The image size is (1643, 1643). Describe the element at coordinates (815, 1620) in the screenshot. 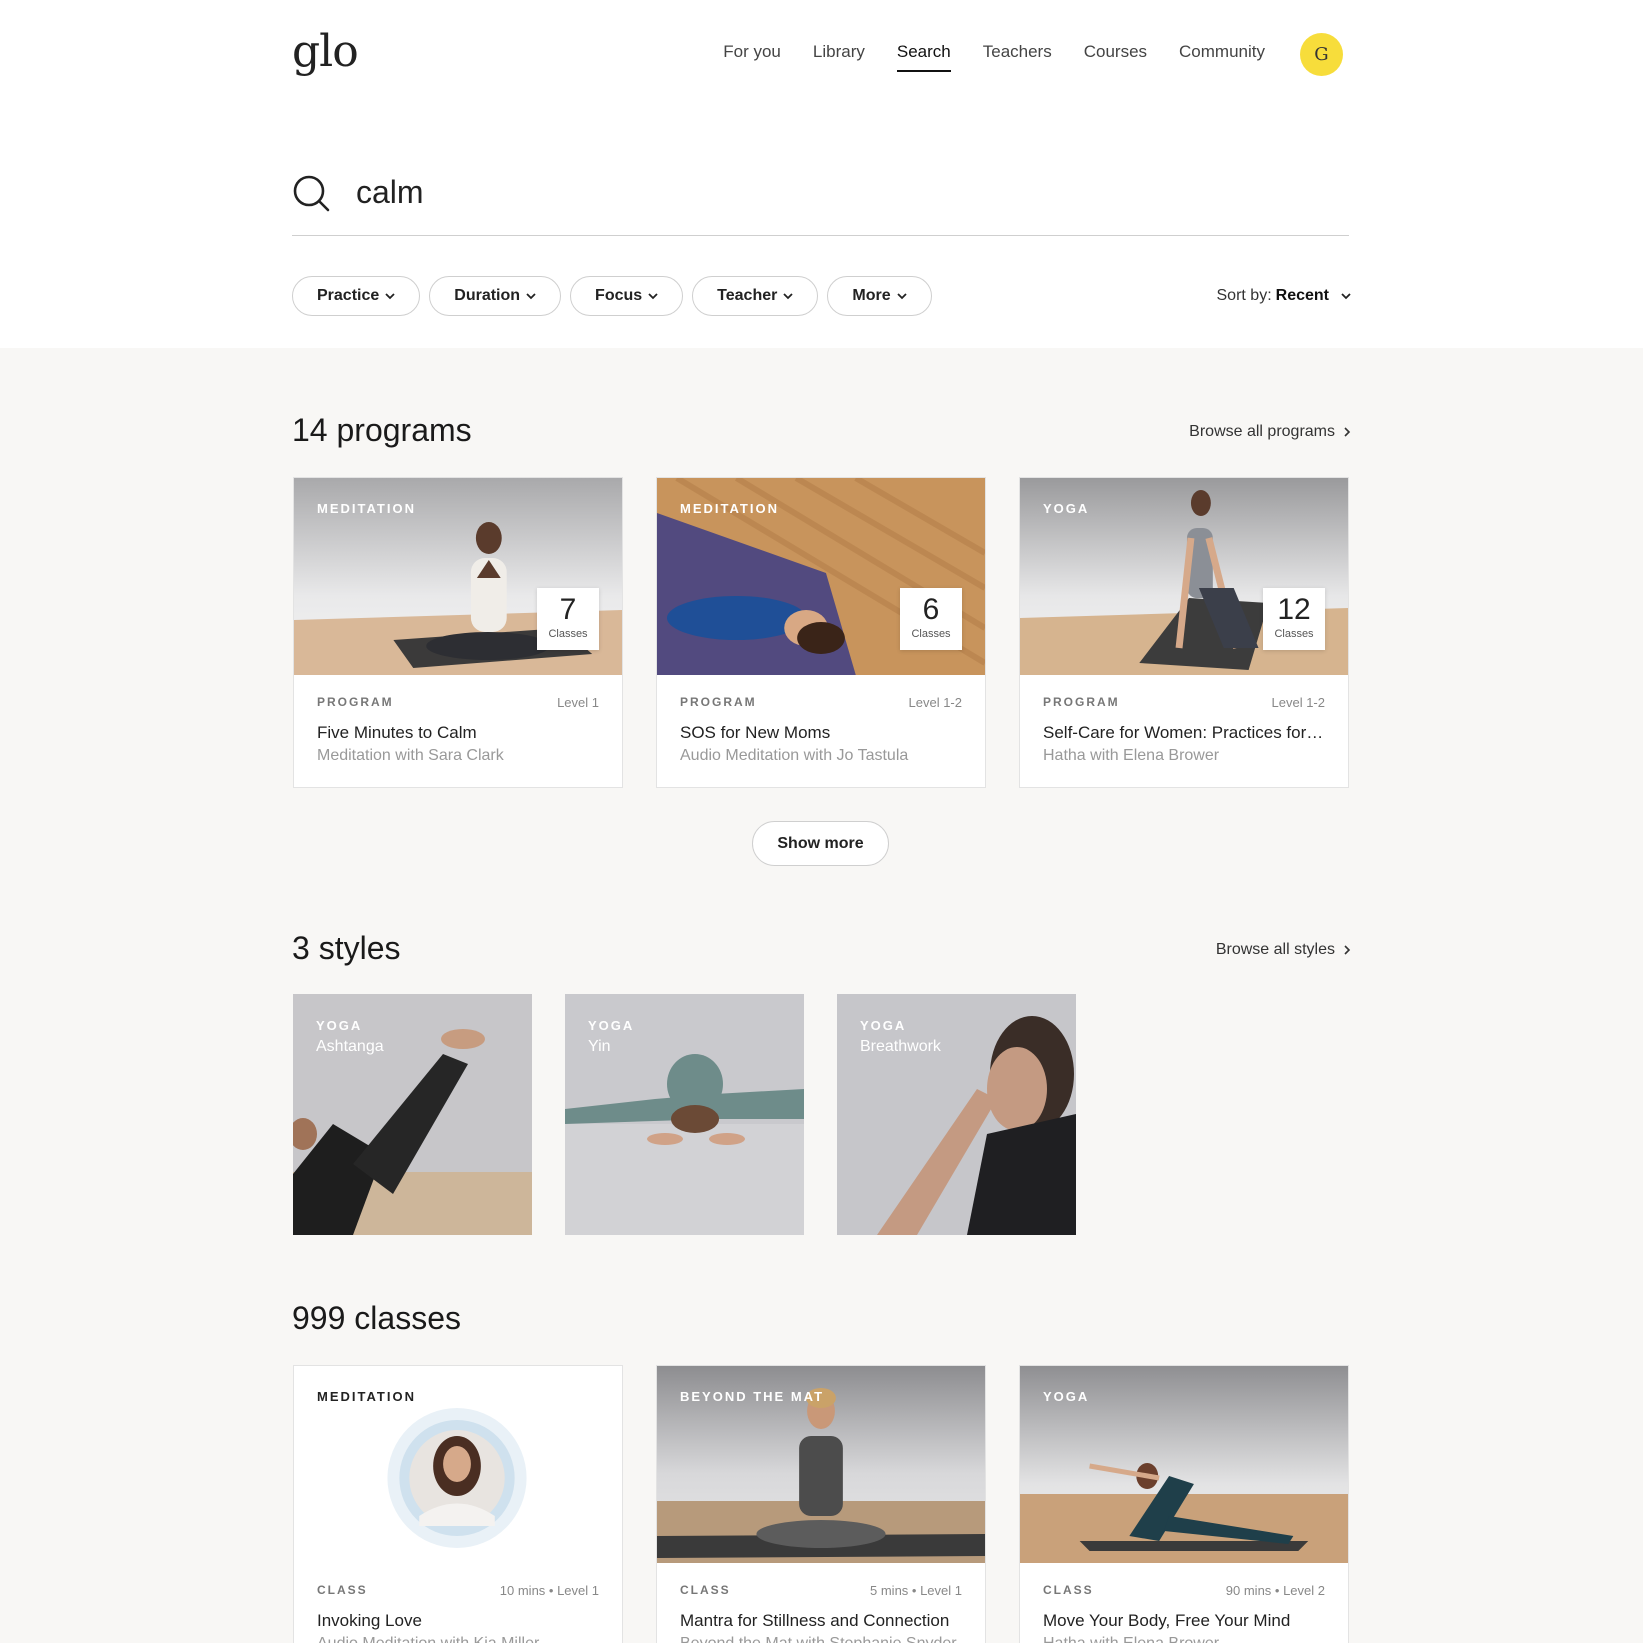

I see `class-title: Mantra for Stillness and Connection` at that location.